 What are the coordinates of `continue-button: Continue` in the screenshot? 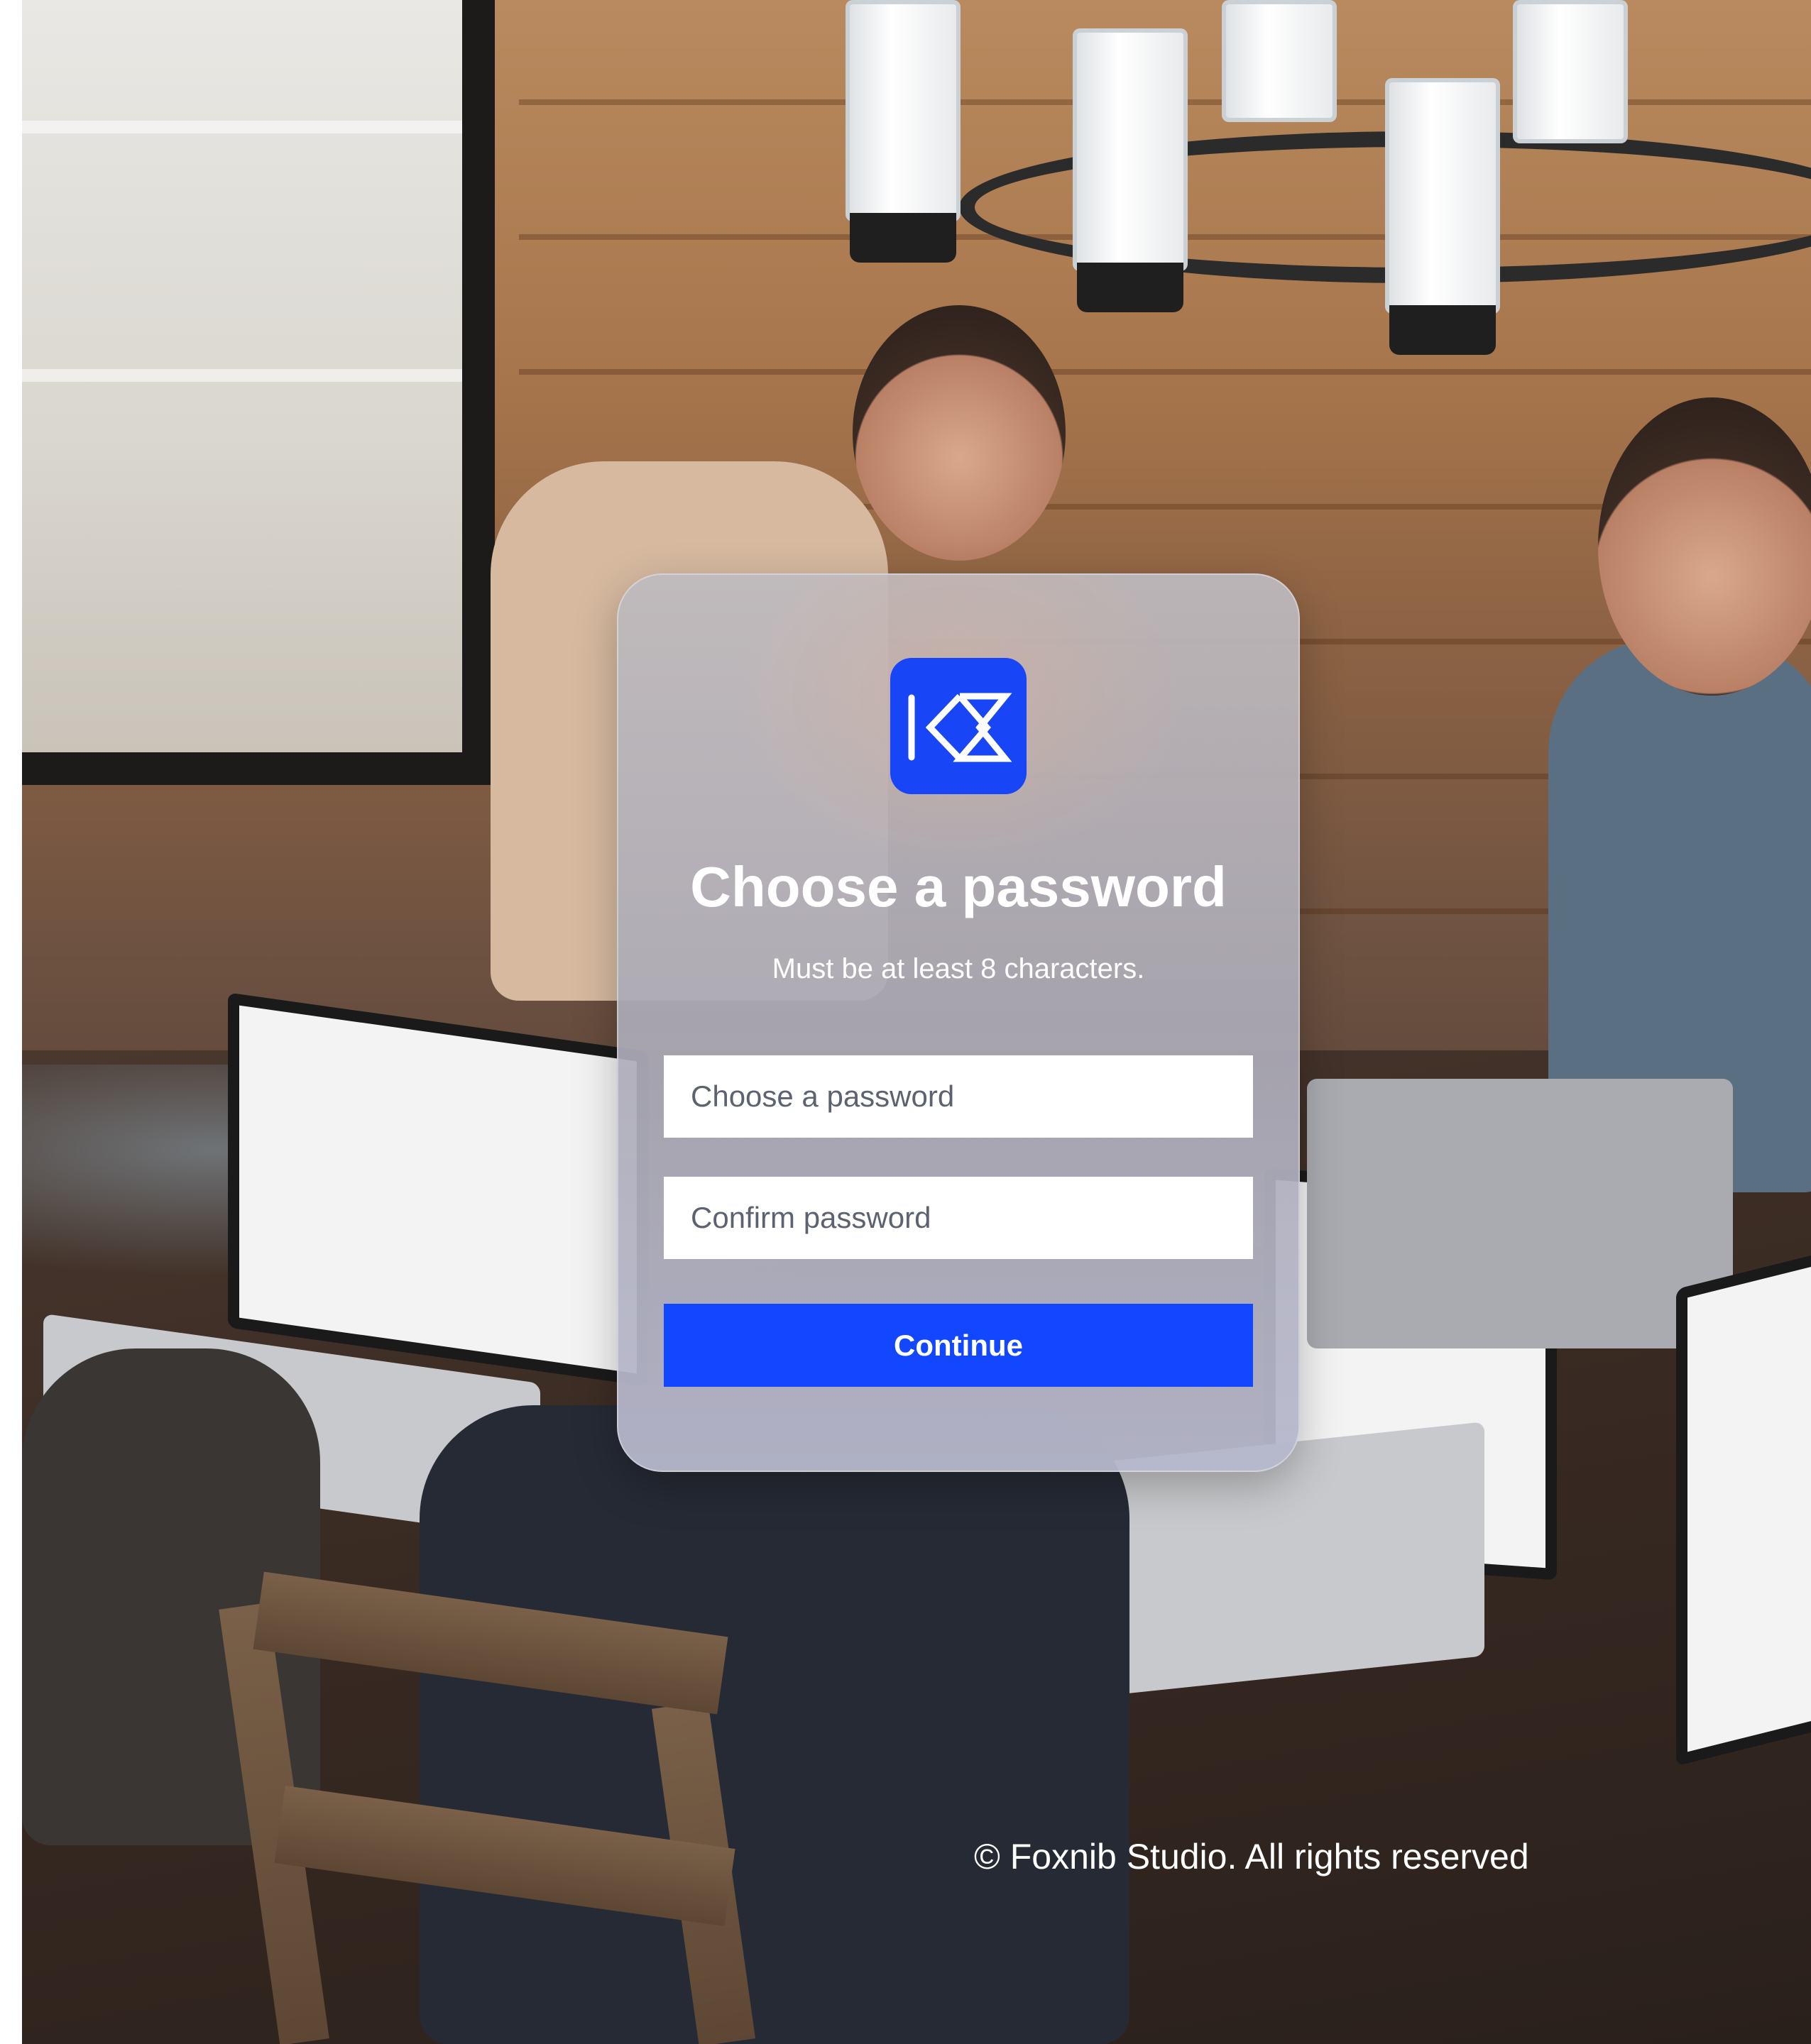 It's located at (958, 1345).